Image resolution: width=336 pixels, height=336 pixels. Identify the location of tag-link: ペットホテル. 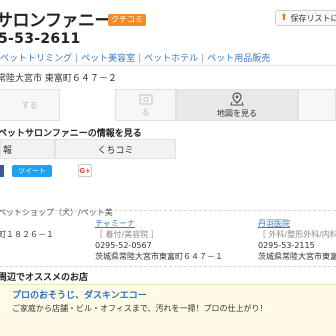
(171, 59).